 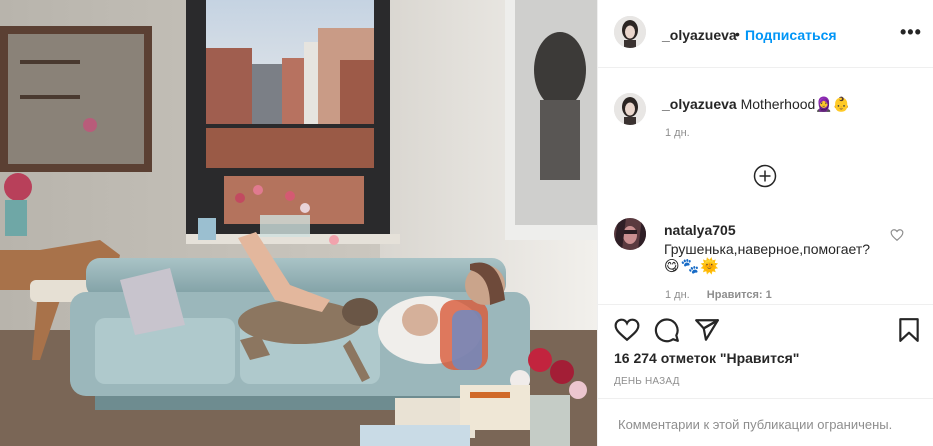 What do you see at coordinates (630, 32) in the screenshot?
I see `author-avatar` at bounding box center [630, 32].